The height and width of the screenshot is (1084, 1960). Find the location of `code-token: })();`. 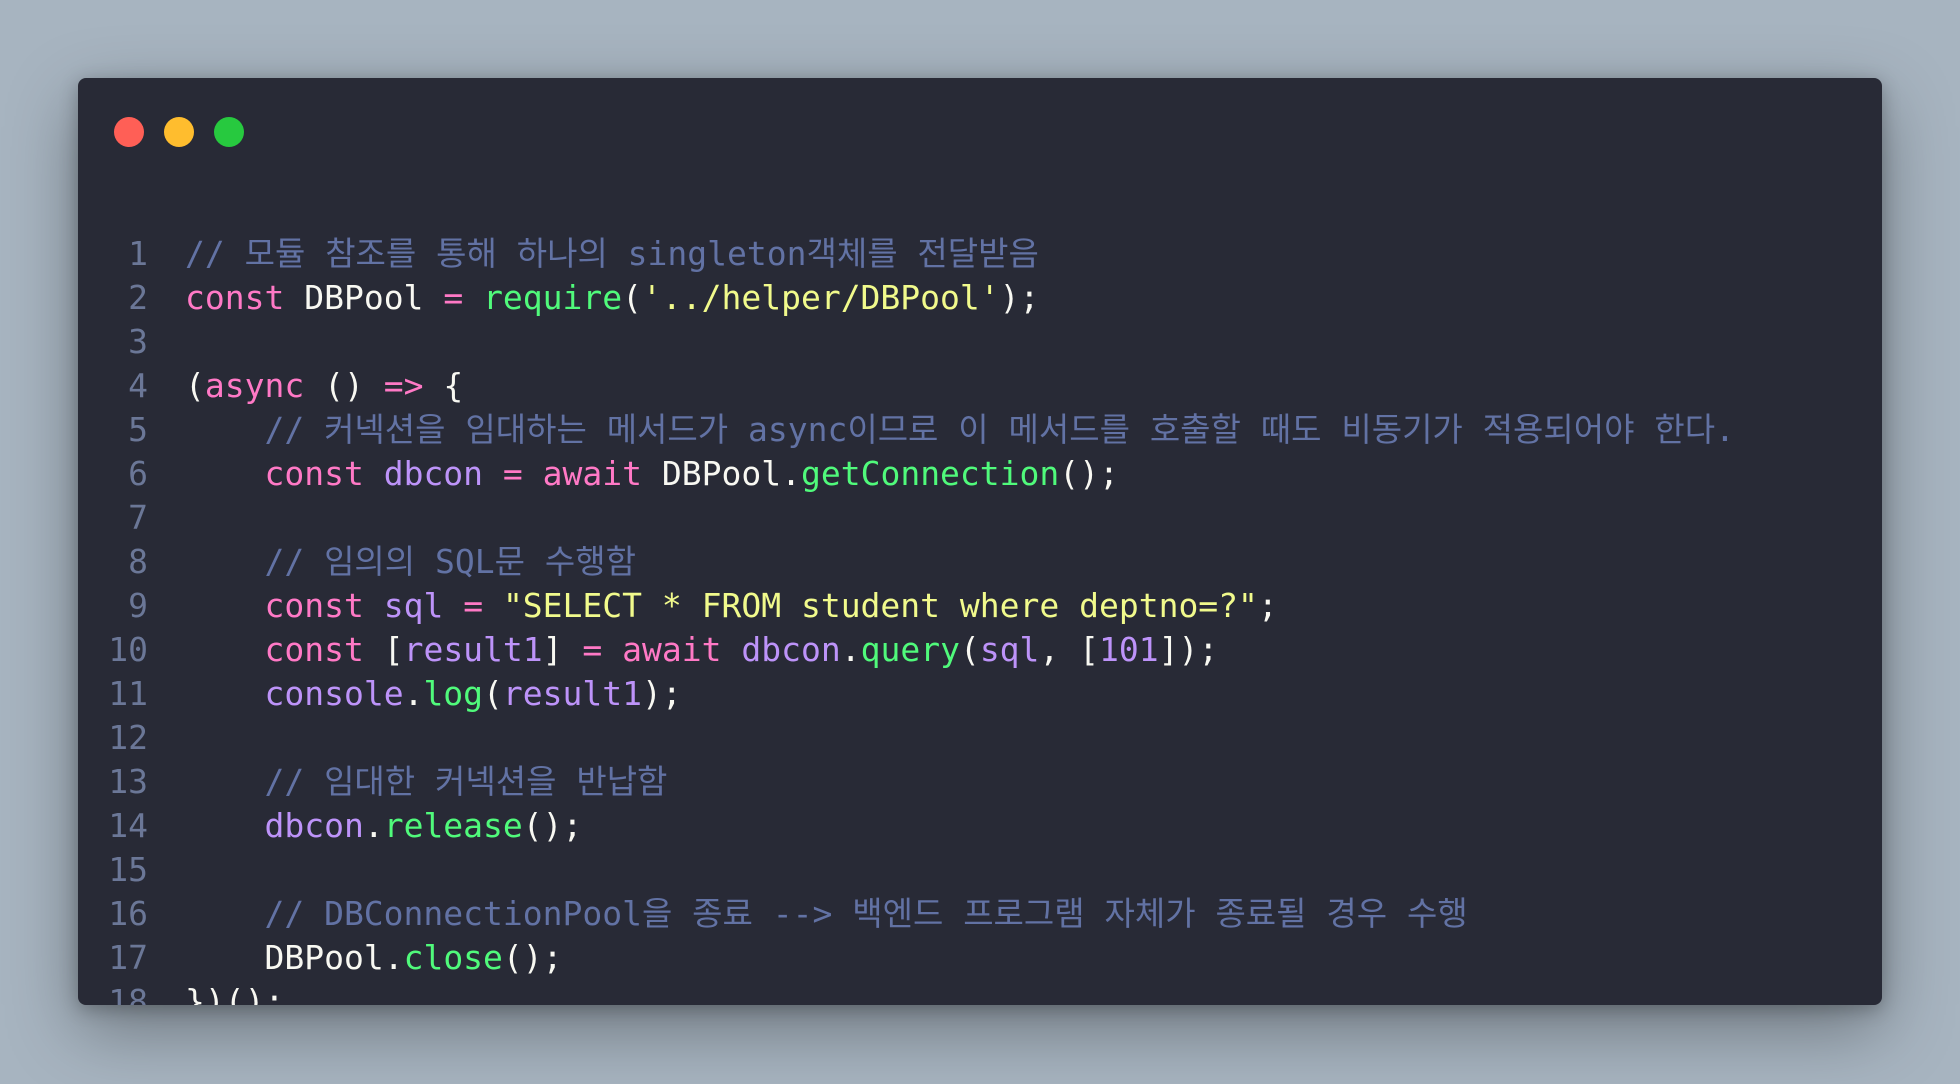

code-token: })(); is located at coordinates (235, 993).